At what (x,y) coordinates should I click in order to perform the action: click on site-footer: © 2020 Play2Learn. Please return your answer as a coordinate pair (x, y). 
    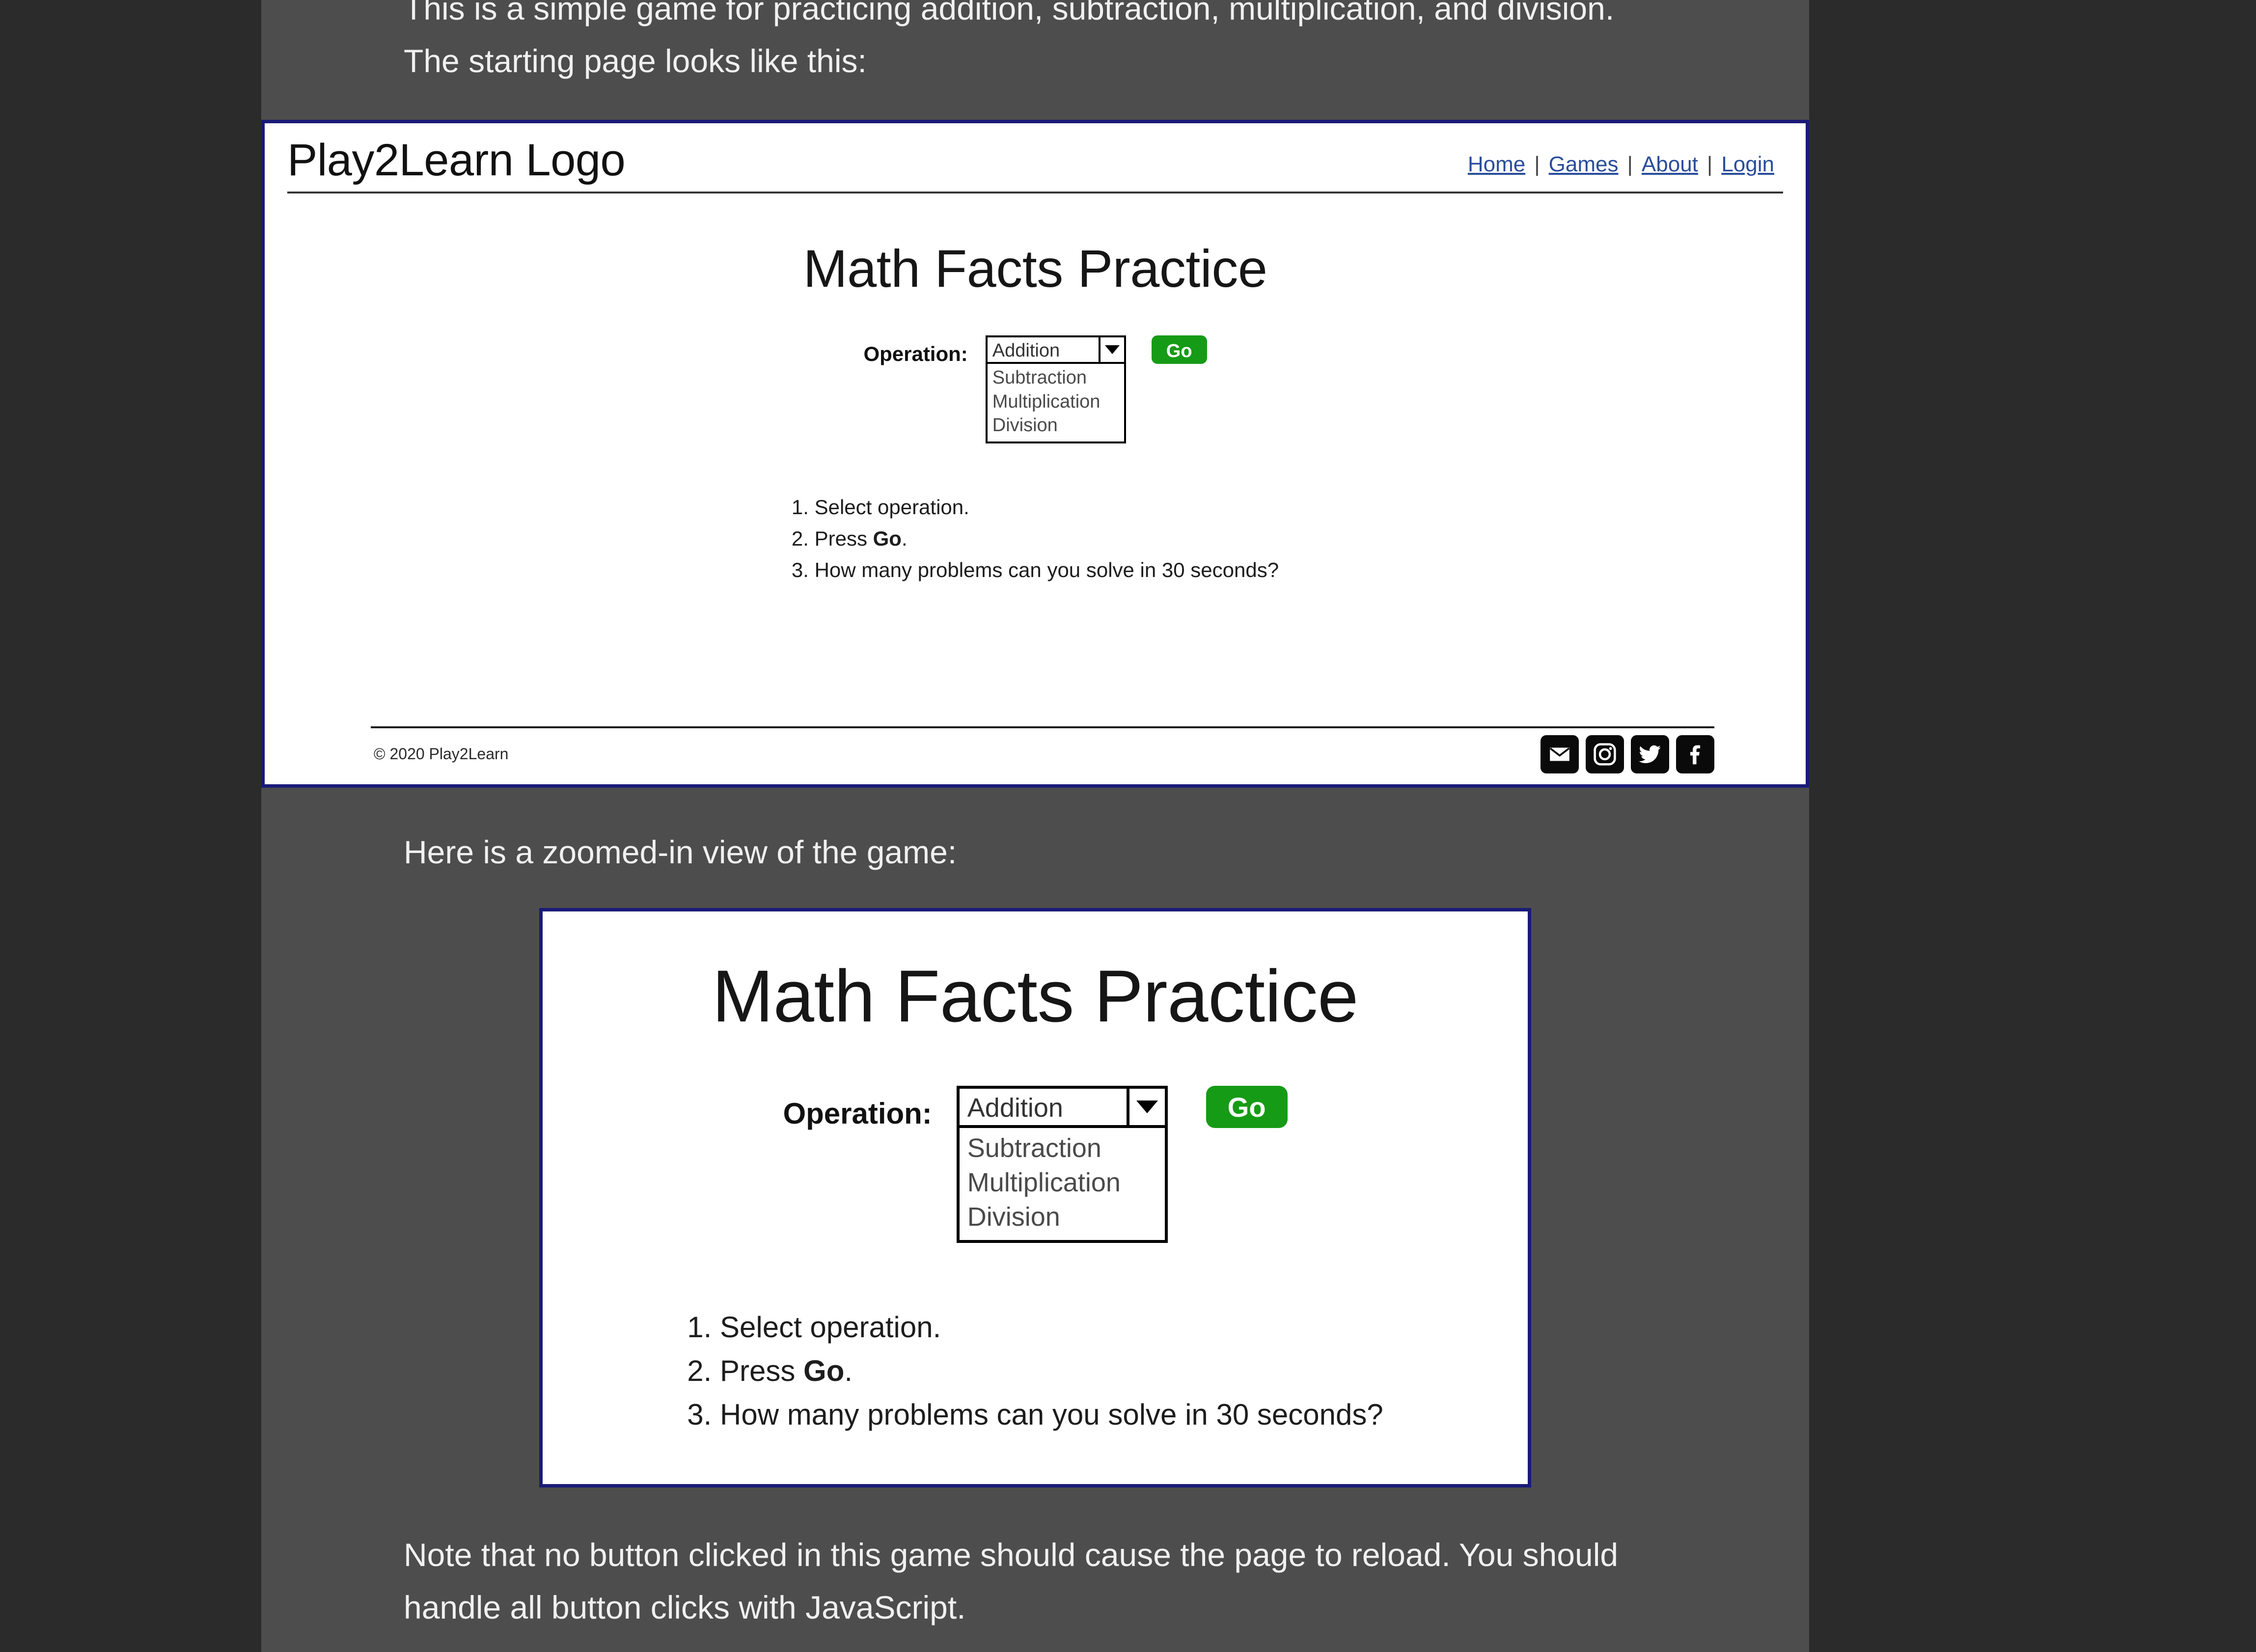
    Looking at the image, I should click on (1035, 749).